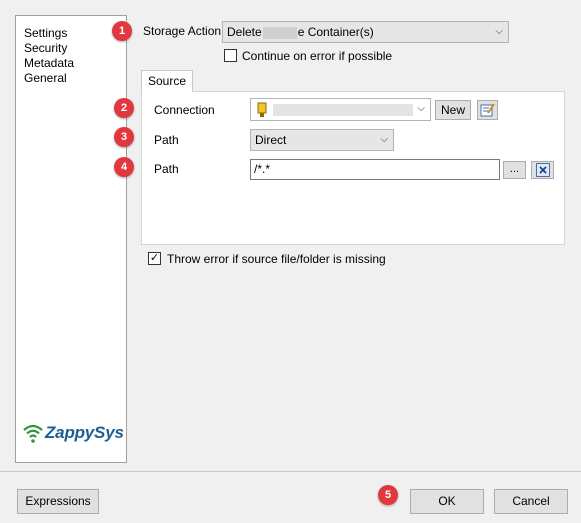 This screenshot has height=523, width=581. Describe the element at coordinates (122, 31) in the screenshot. I see `step-badge-1: 1` at that location.